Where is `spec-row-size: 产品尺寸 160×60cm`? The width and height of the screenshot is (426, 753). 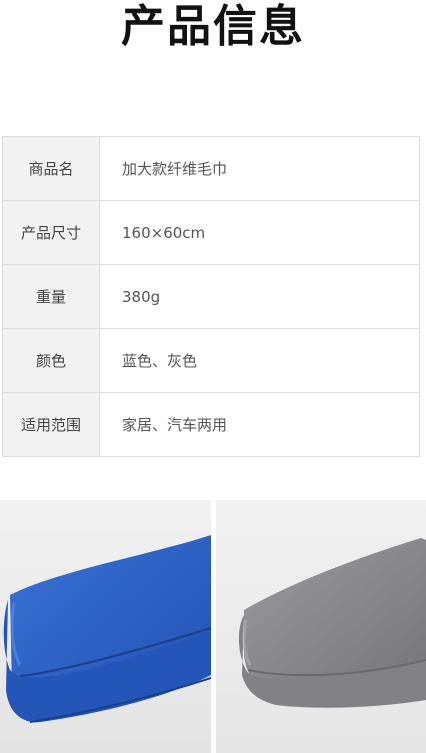 spec-row-size: 产品尺寸 160×60cm is located at coordinates (211, 232).